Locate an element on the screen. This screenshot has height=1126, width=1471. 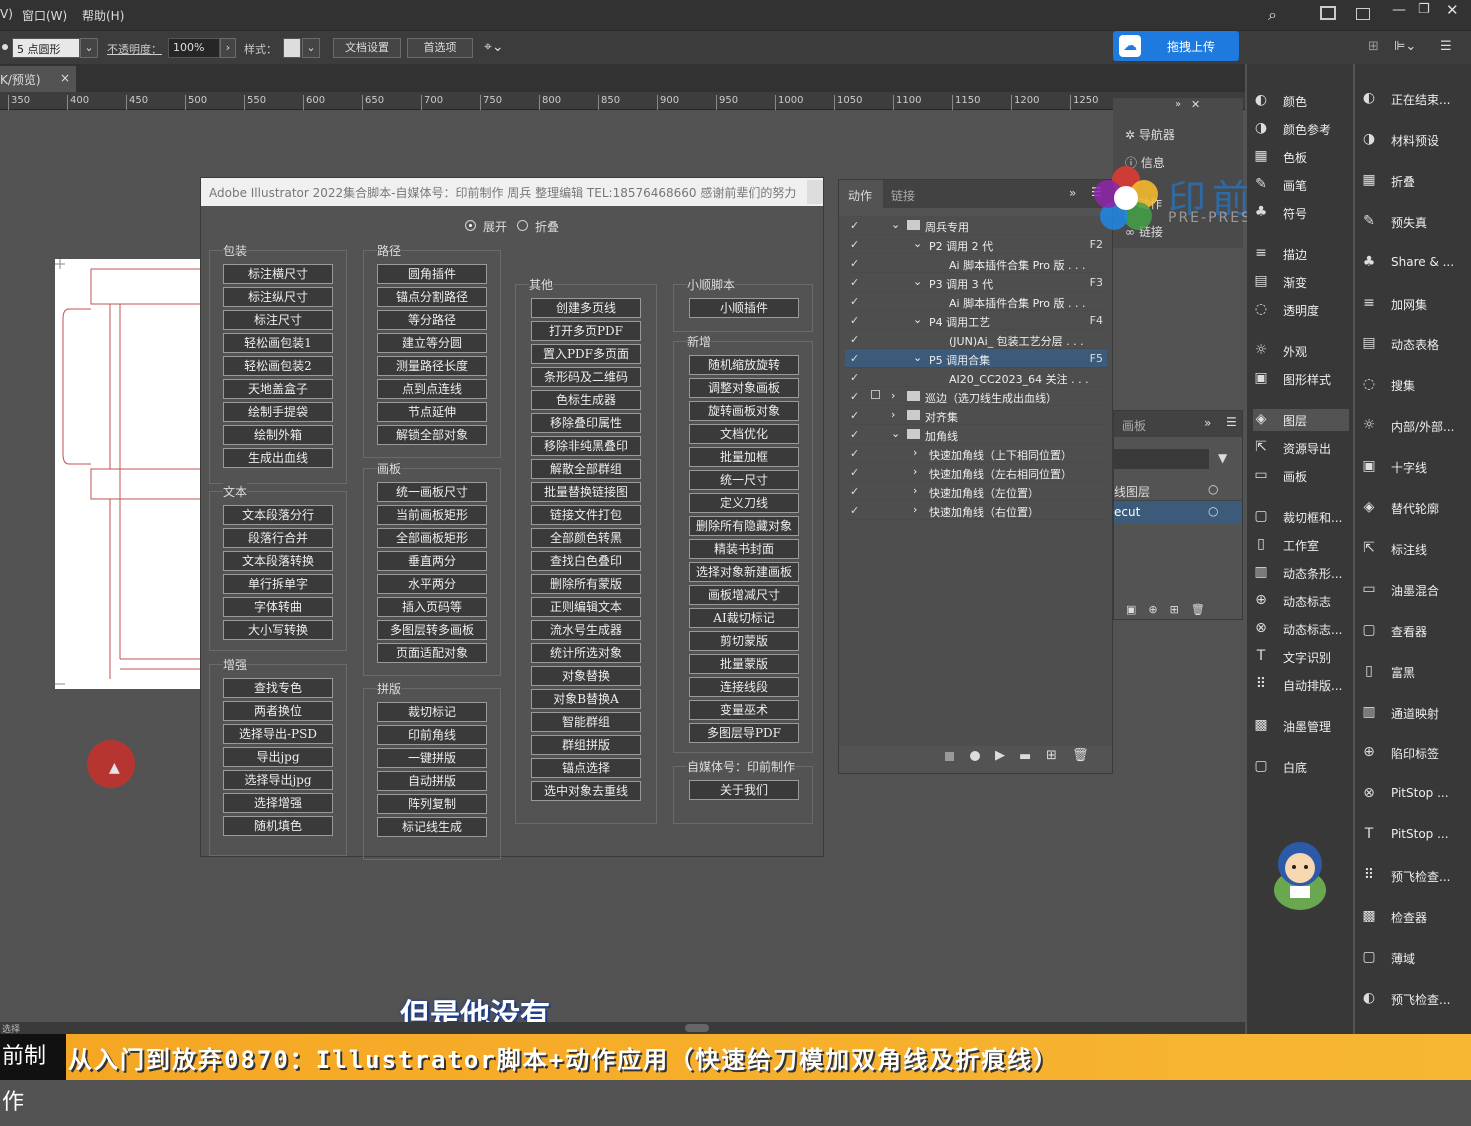
script-button: 对象替换 is located at coordinates (586, 676).